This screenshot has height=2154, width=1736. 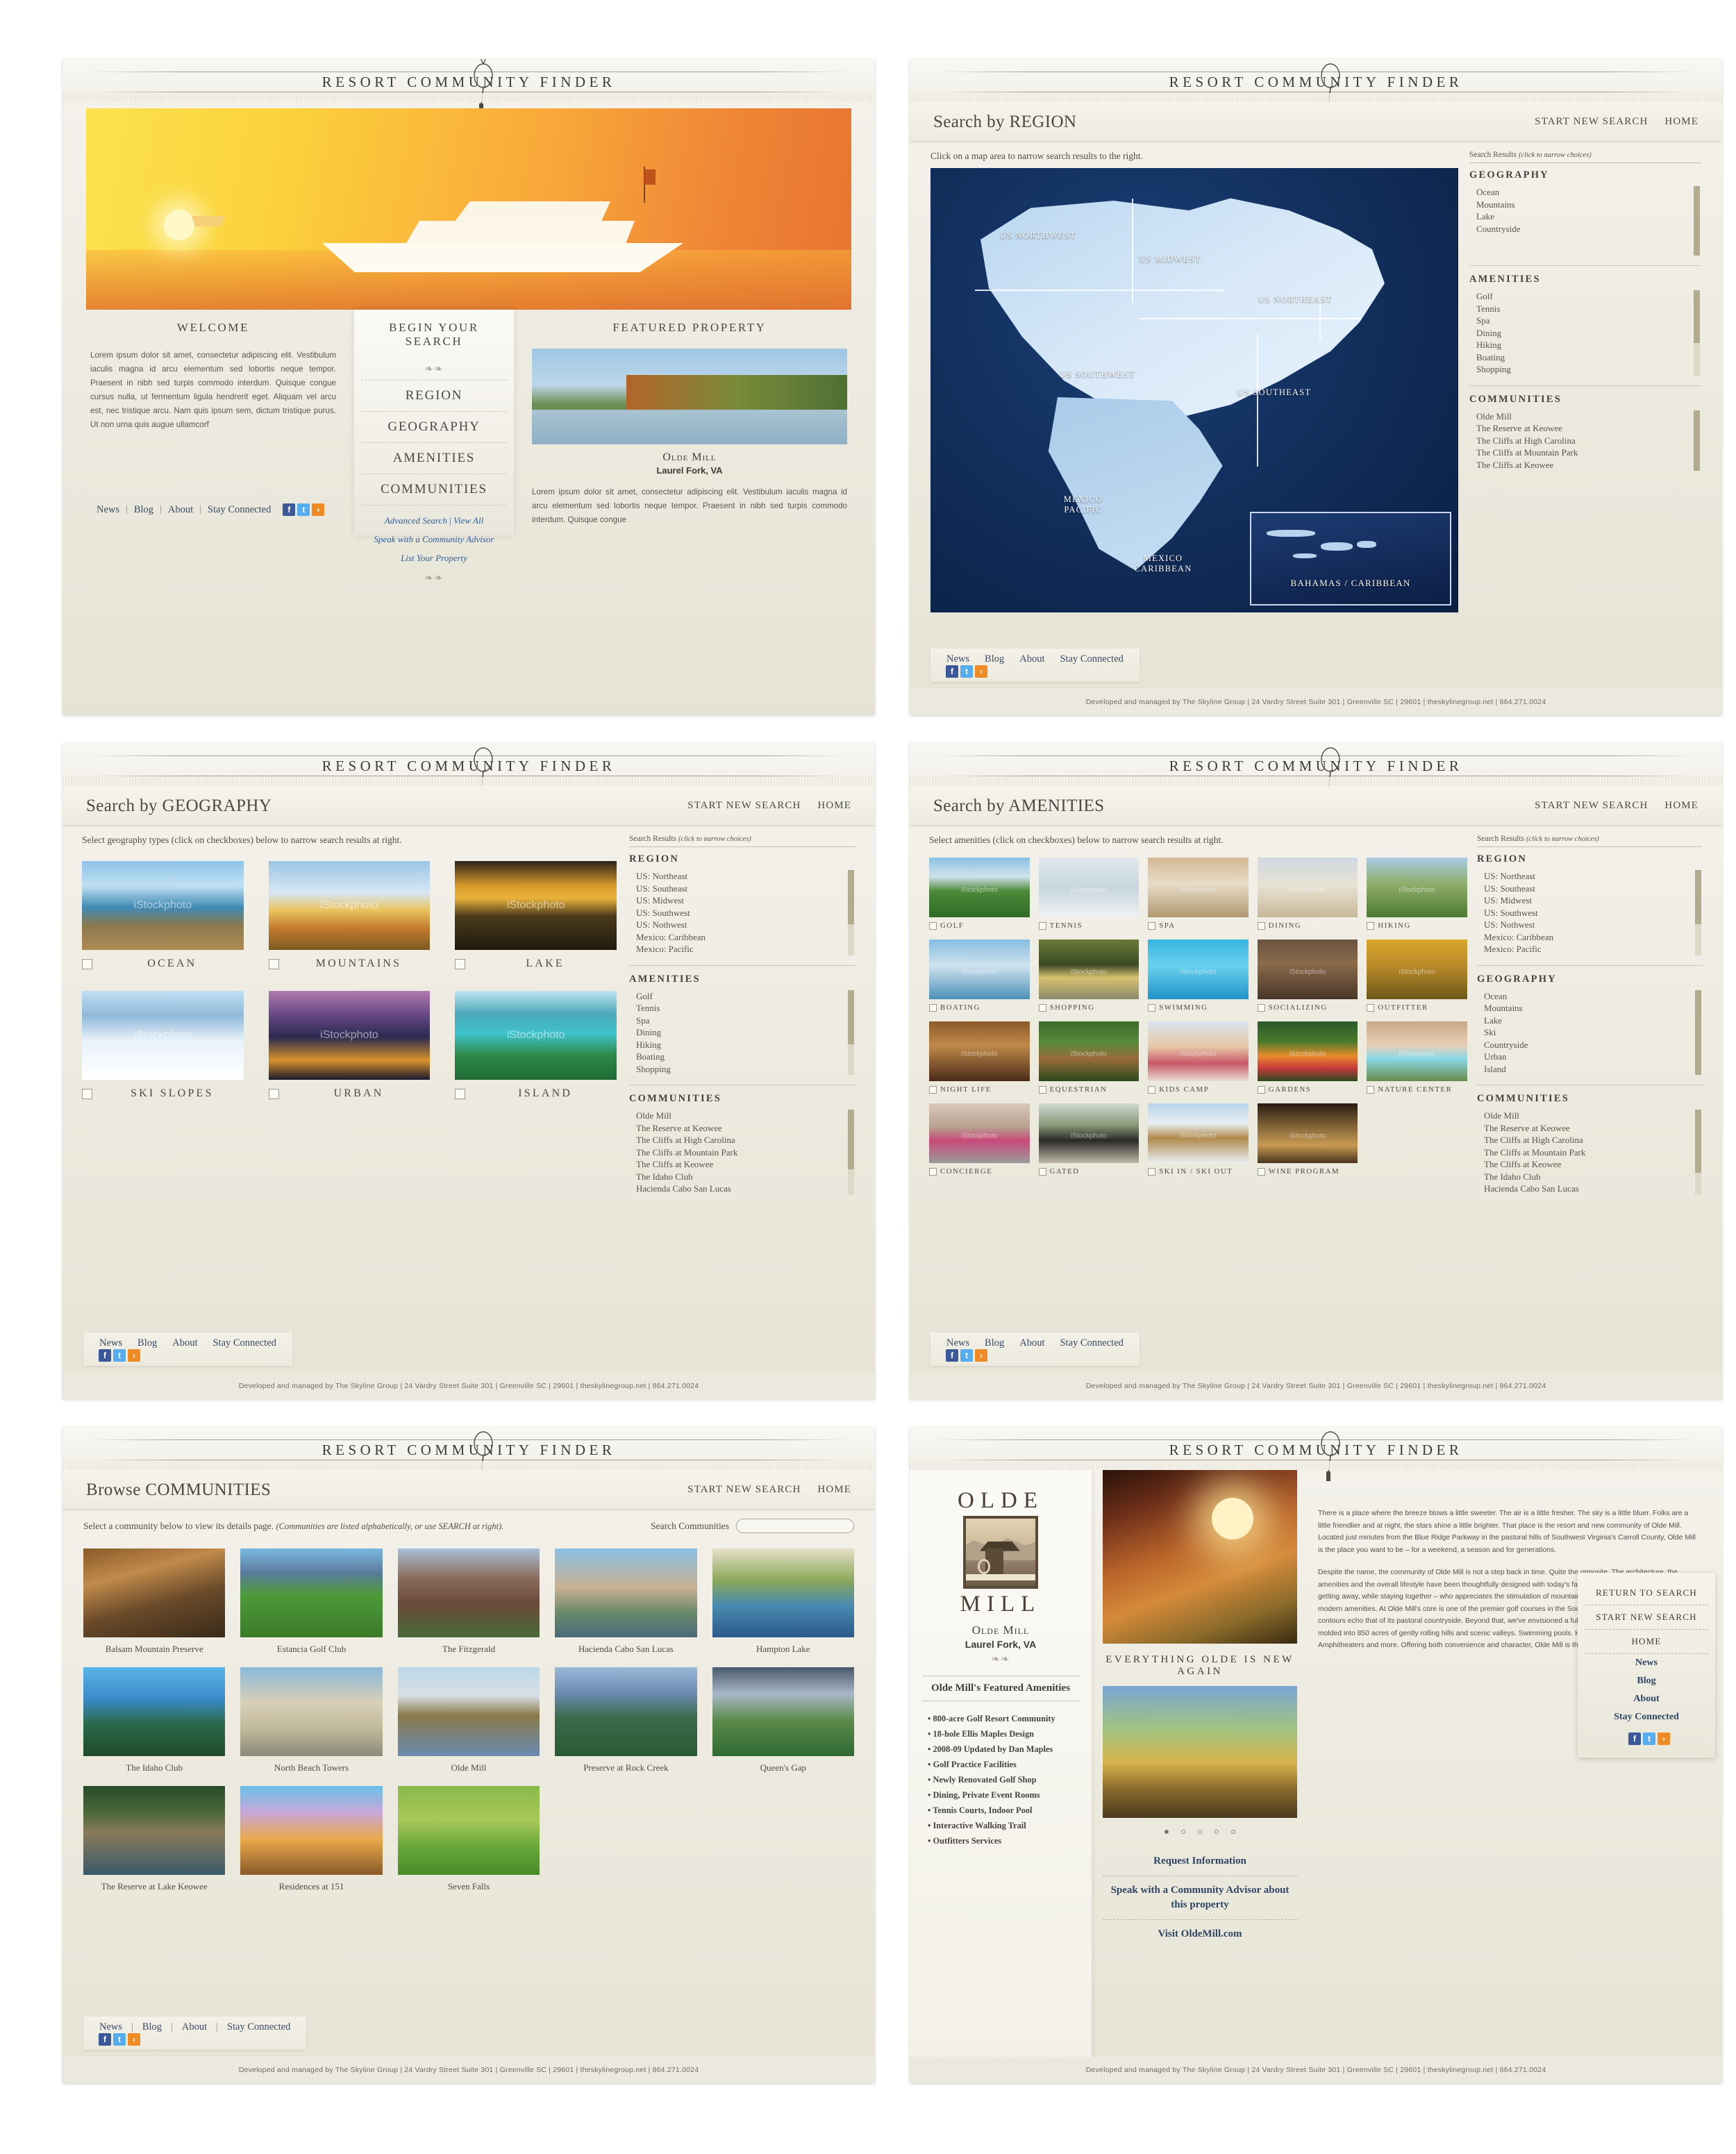 I want to click on carousel-dots, so click(x=1200, y=1831).